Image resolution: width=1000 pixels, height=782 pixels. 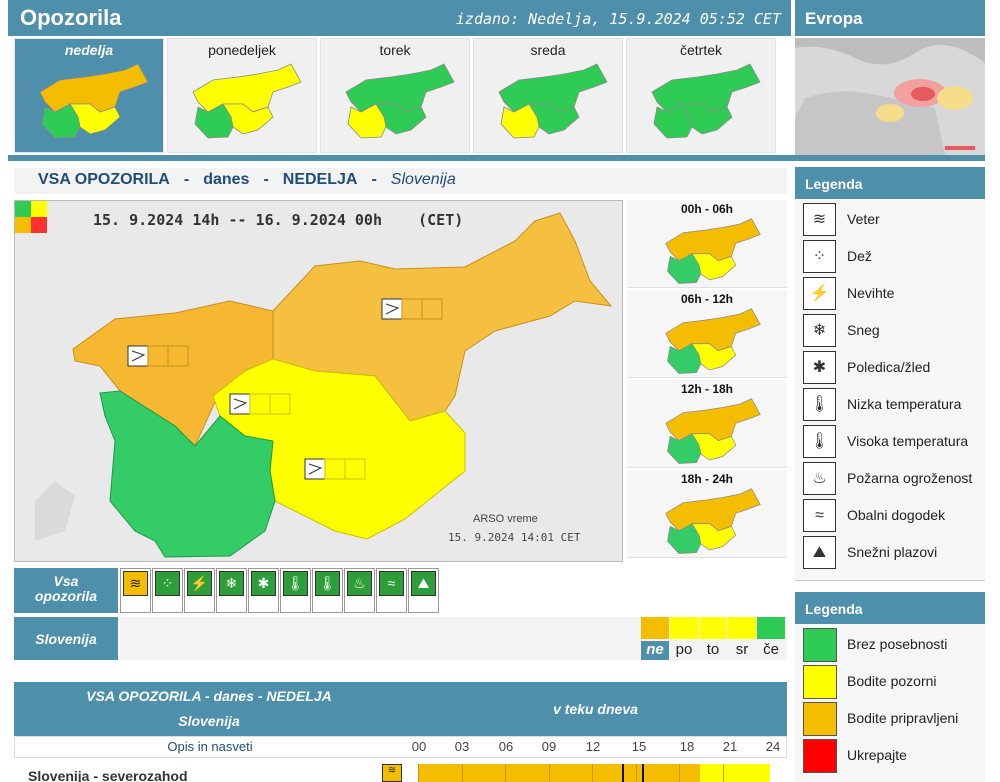 I want to click on period-panel: 12h - 18h, so click(x=707, y=424).